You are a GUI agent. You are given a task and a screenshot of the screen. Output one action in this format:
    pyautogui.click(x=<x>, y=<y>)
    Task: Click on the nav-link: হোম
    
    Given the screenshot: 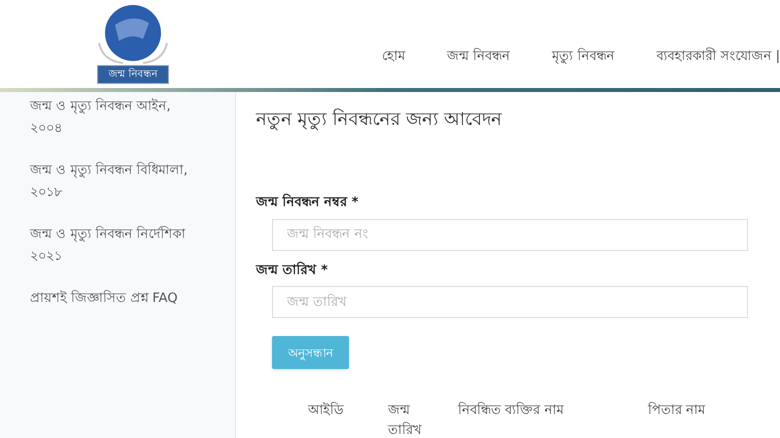 What is the action you would take?
    pyautogui.click(x=394, y=56)
    